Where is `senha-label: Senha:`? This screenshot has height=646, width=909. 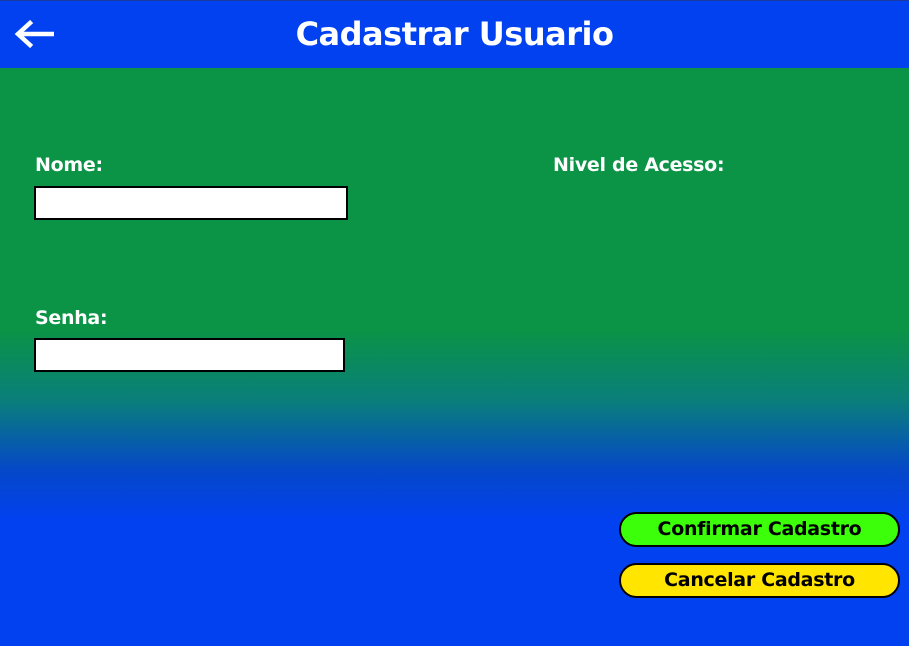
senha-label: Senha: is located at coordinates (71, 318).